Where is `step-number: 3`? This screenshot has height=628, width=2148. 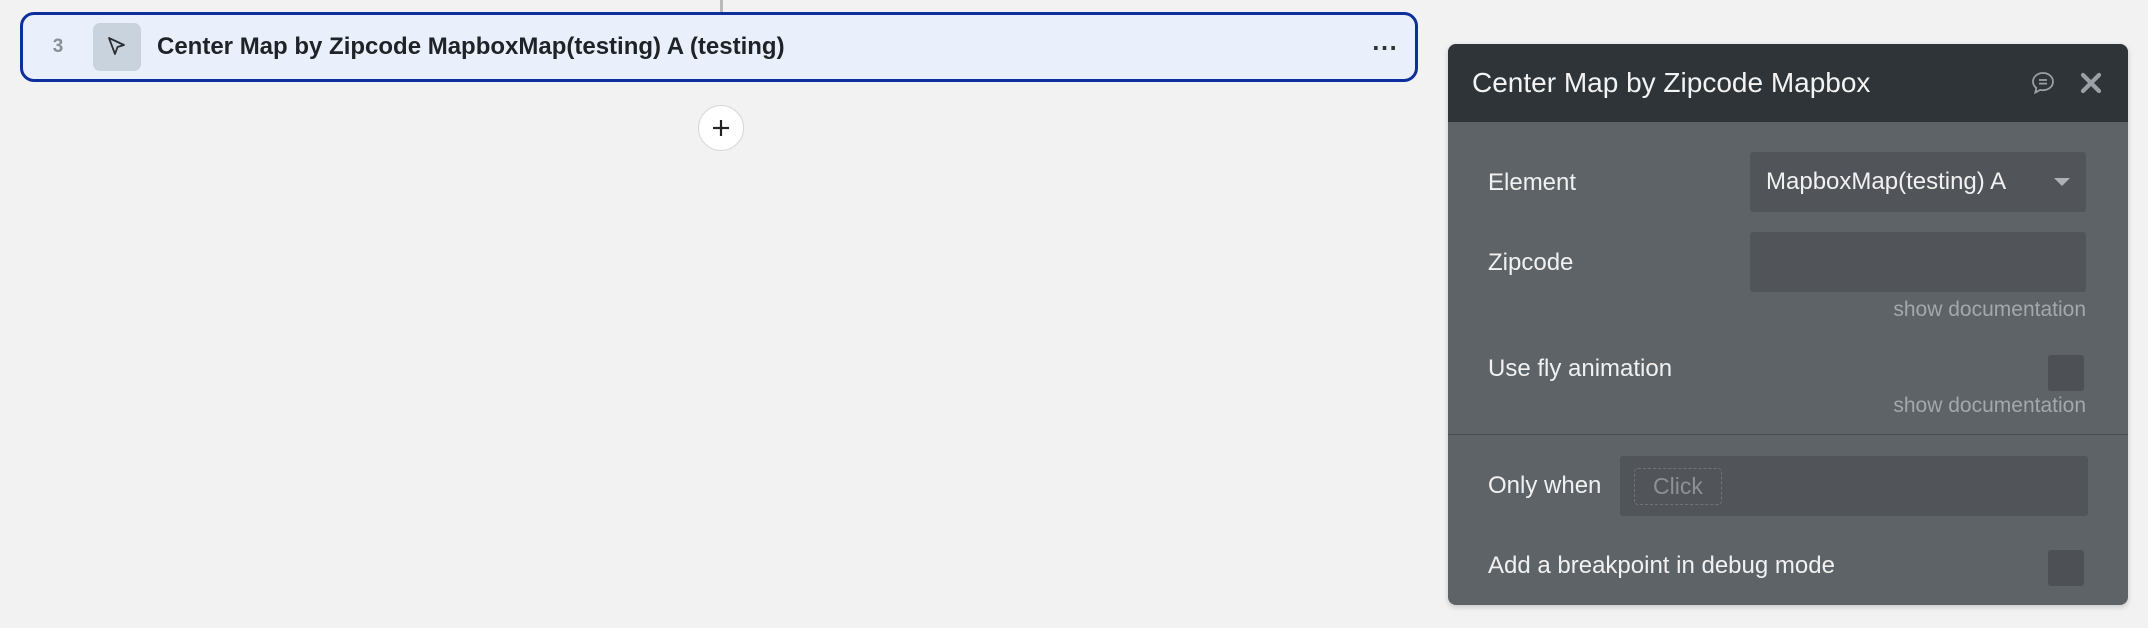 step-number: 3 is located at coordinates (58, 46).